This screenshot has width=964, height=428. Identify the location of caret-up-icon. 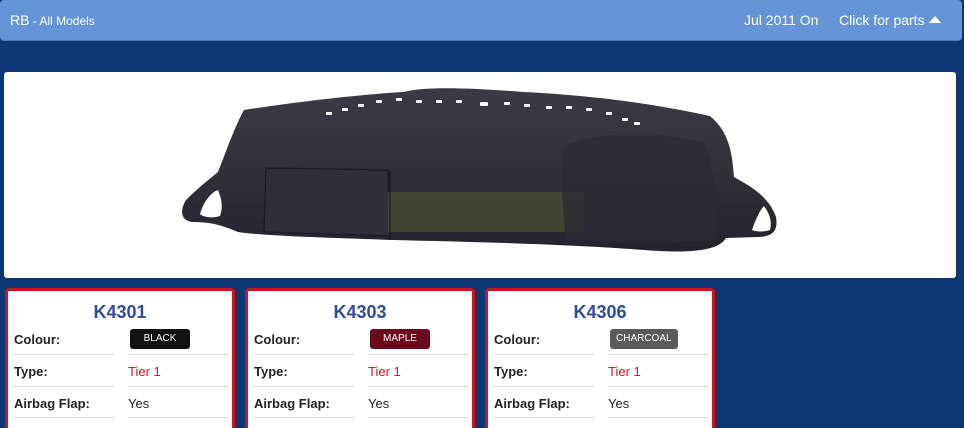
(934, 19).